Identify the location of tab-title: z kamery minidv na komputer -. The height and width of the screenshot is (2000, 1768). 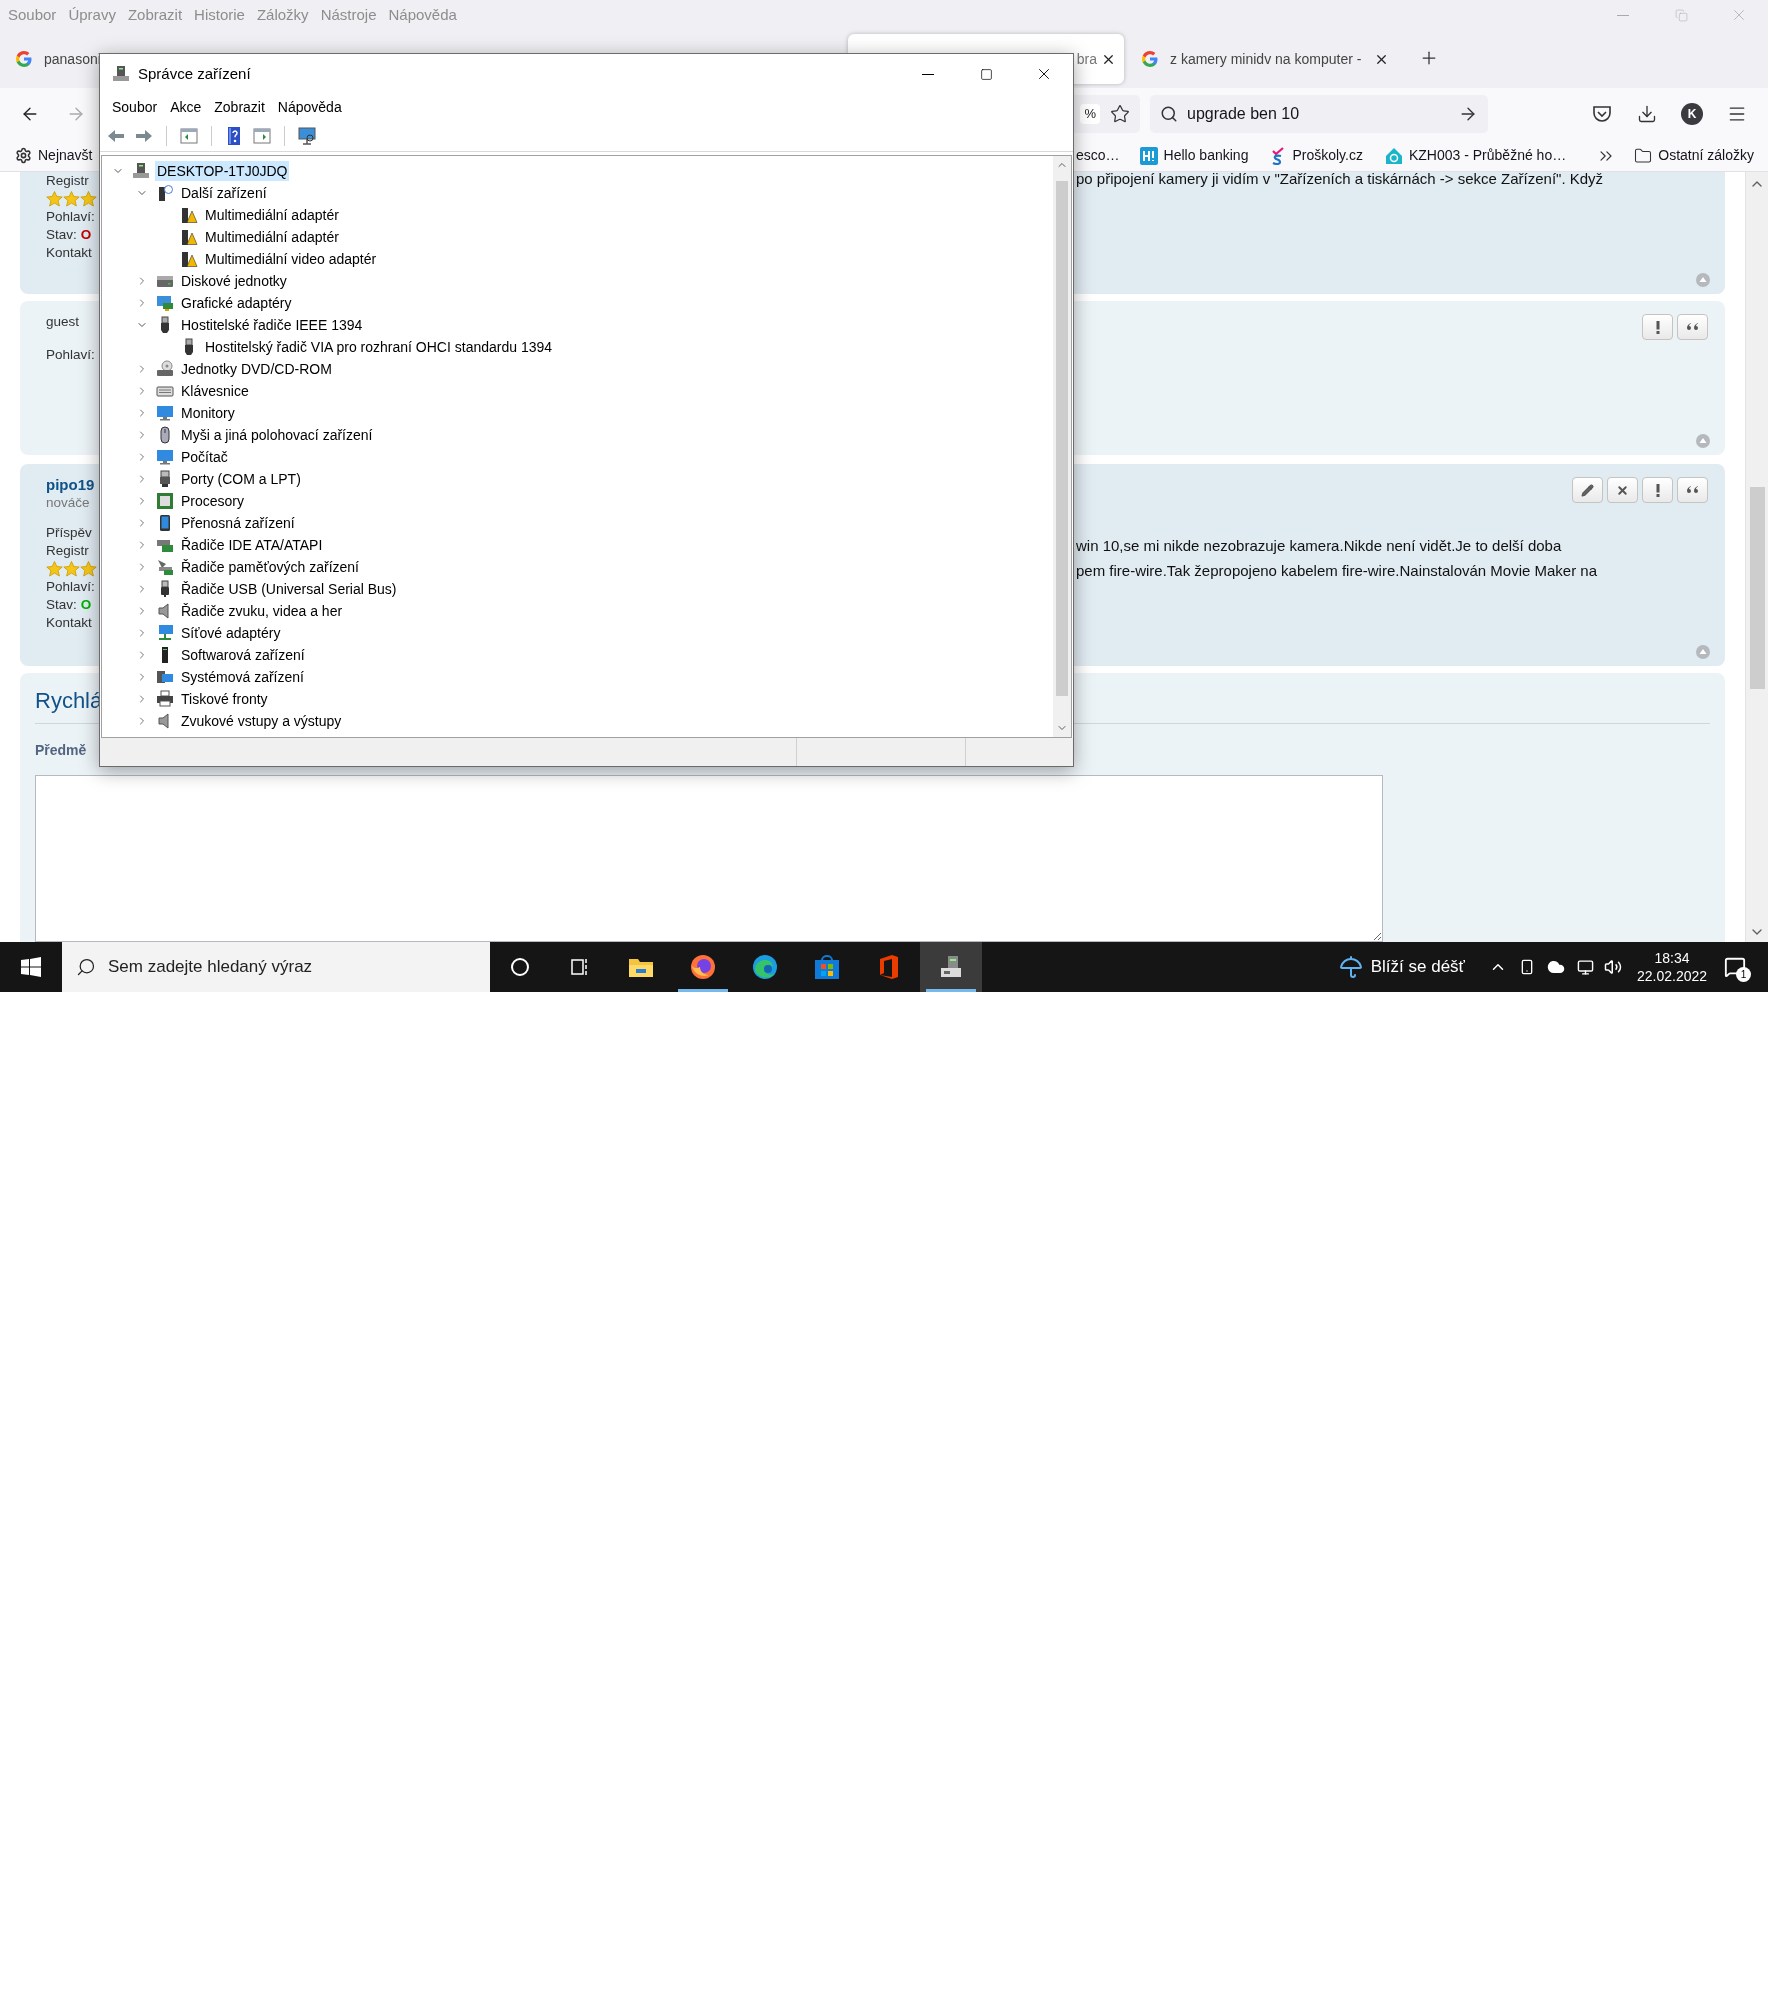
(1266, 59).